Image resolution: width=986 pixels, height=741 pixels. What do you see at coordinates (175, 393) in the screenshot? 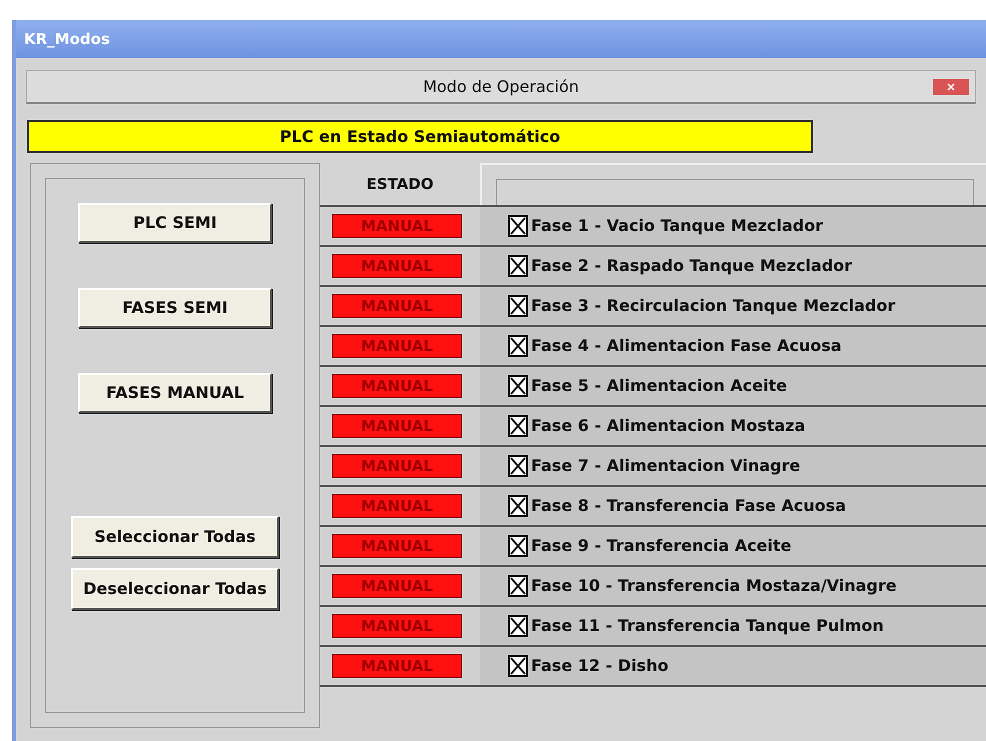
I see `mode-button: FASES MANUAL` at bounding box center [175, 393].